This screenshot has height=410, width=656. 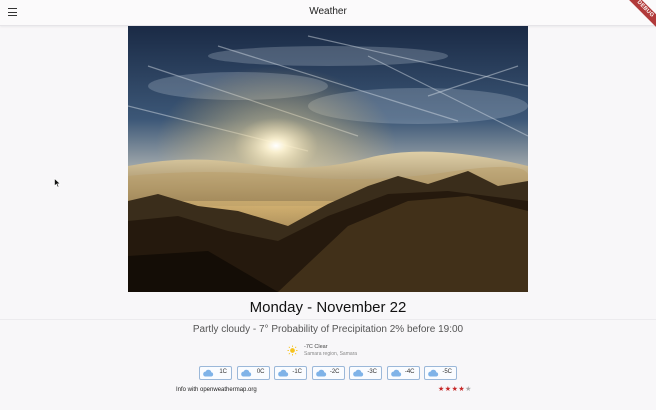 What do you see at coordinates (447, 372) in the screenshot?
I see `forecast-temp: -5C` at bounding box center [447, 372].